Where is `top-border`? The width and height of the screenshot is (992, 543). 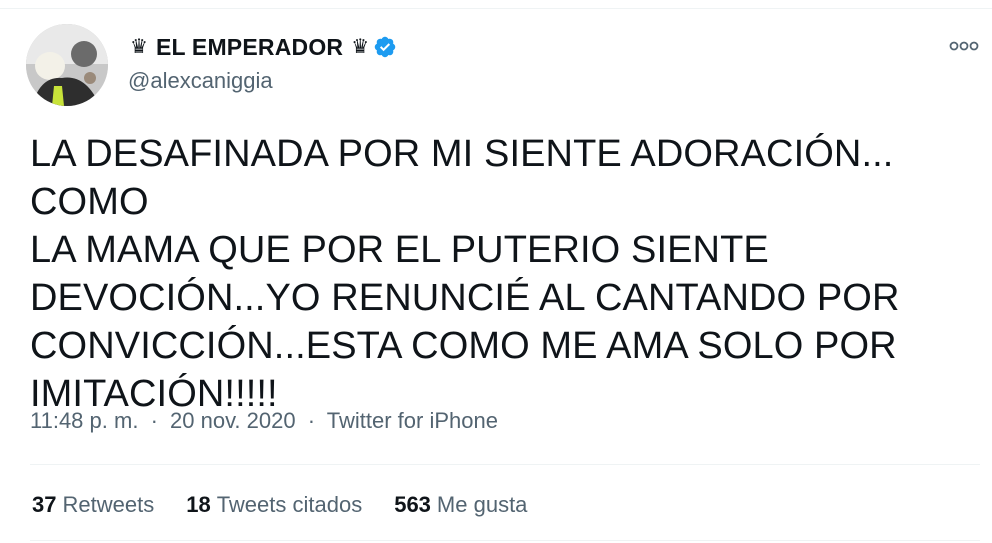 top-border is located at coordinates (496, 4).